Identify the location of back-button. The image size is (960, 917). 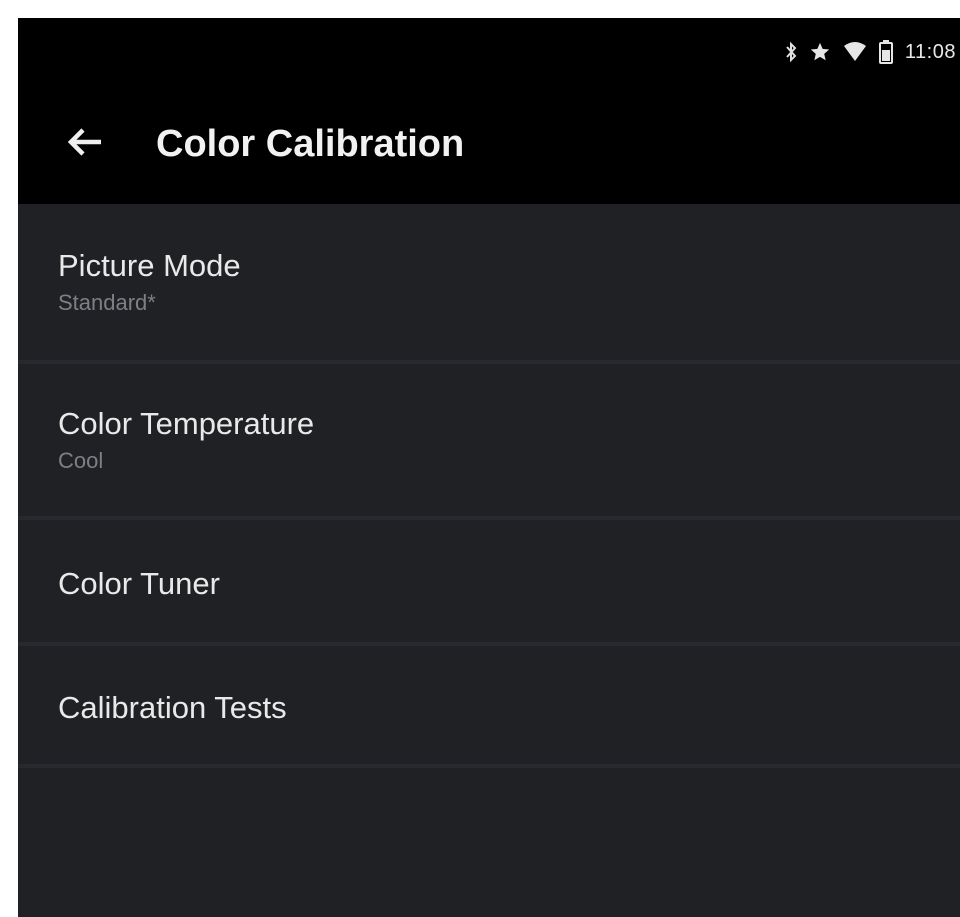
(86, 144).